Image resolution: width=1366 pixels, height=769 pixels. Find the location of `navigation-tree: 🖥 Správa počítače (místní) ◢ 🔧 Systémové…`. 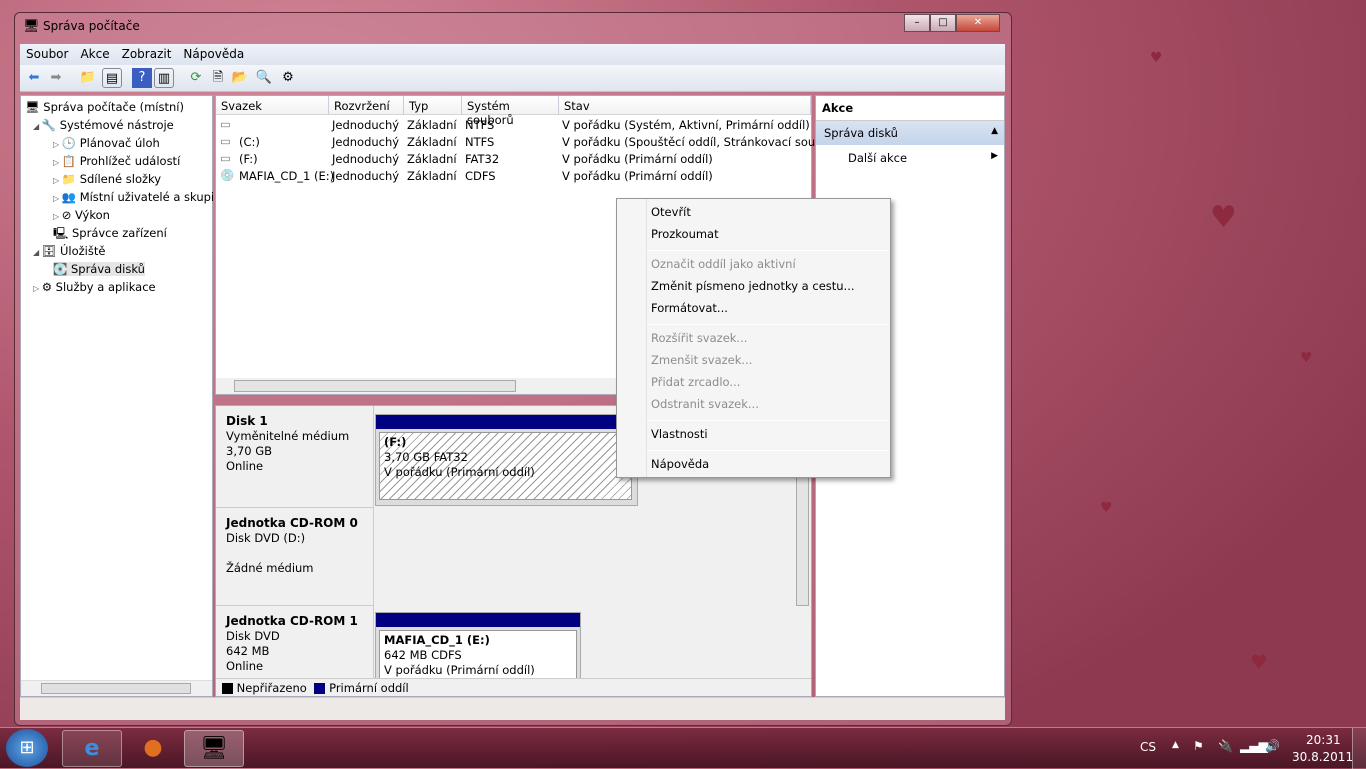

navigation-tree: 🖥 Správa počítače (místní) ◢ 🔧 Systémové… is located at coordinates (124, 396).